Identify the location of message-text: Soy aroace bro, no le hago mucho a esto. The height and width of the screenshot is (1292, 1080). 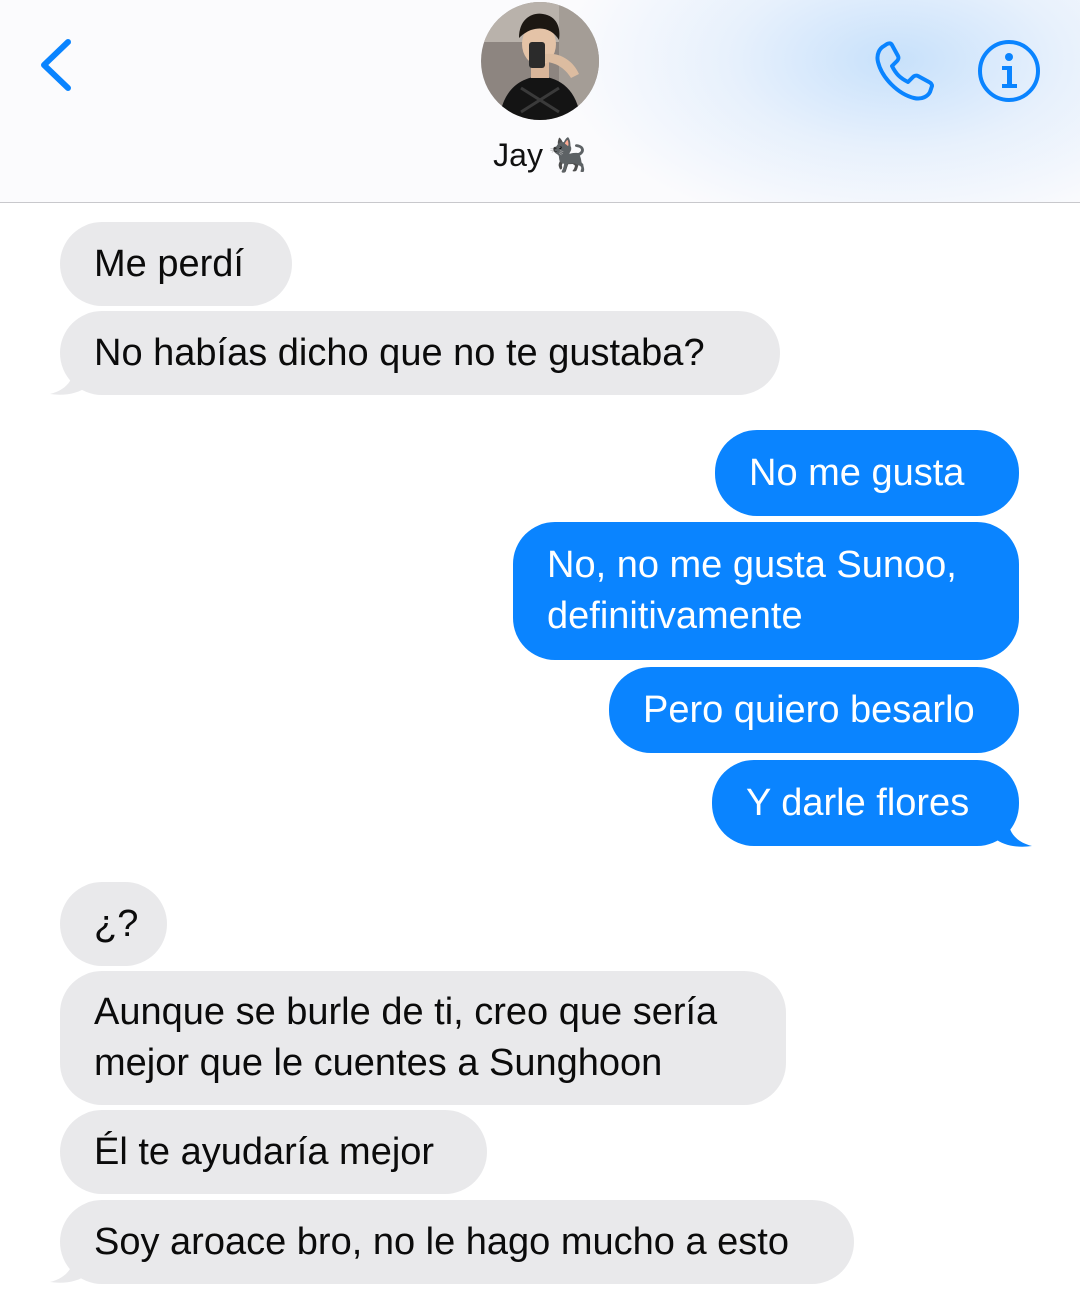
(442, 1241).